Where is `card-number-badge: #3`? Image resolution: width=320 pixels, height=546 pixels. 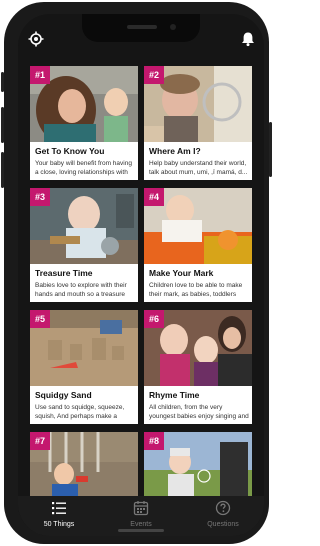 card-number-badge: #3 is located at coordinates (40, 197).